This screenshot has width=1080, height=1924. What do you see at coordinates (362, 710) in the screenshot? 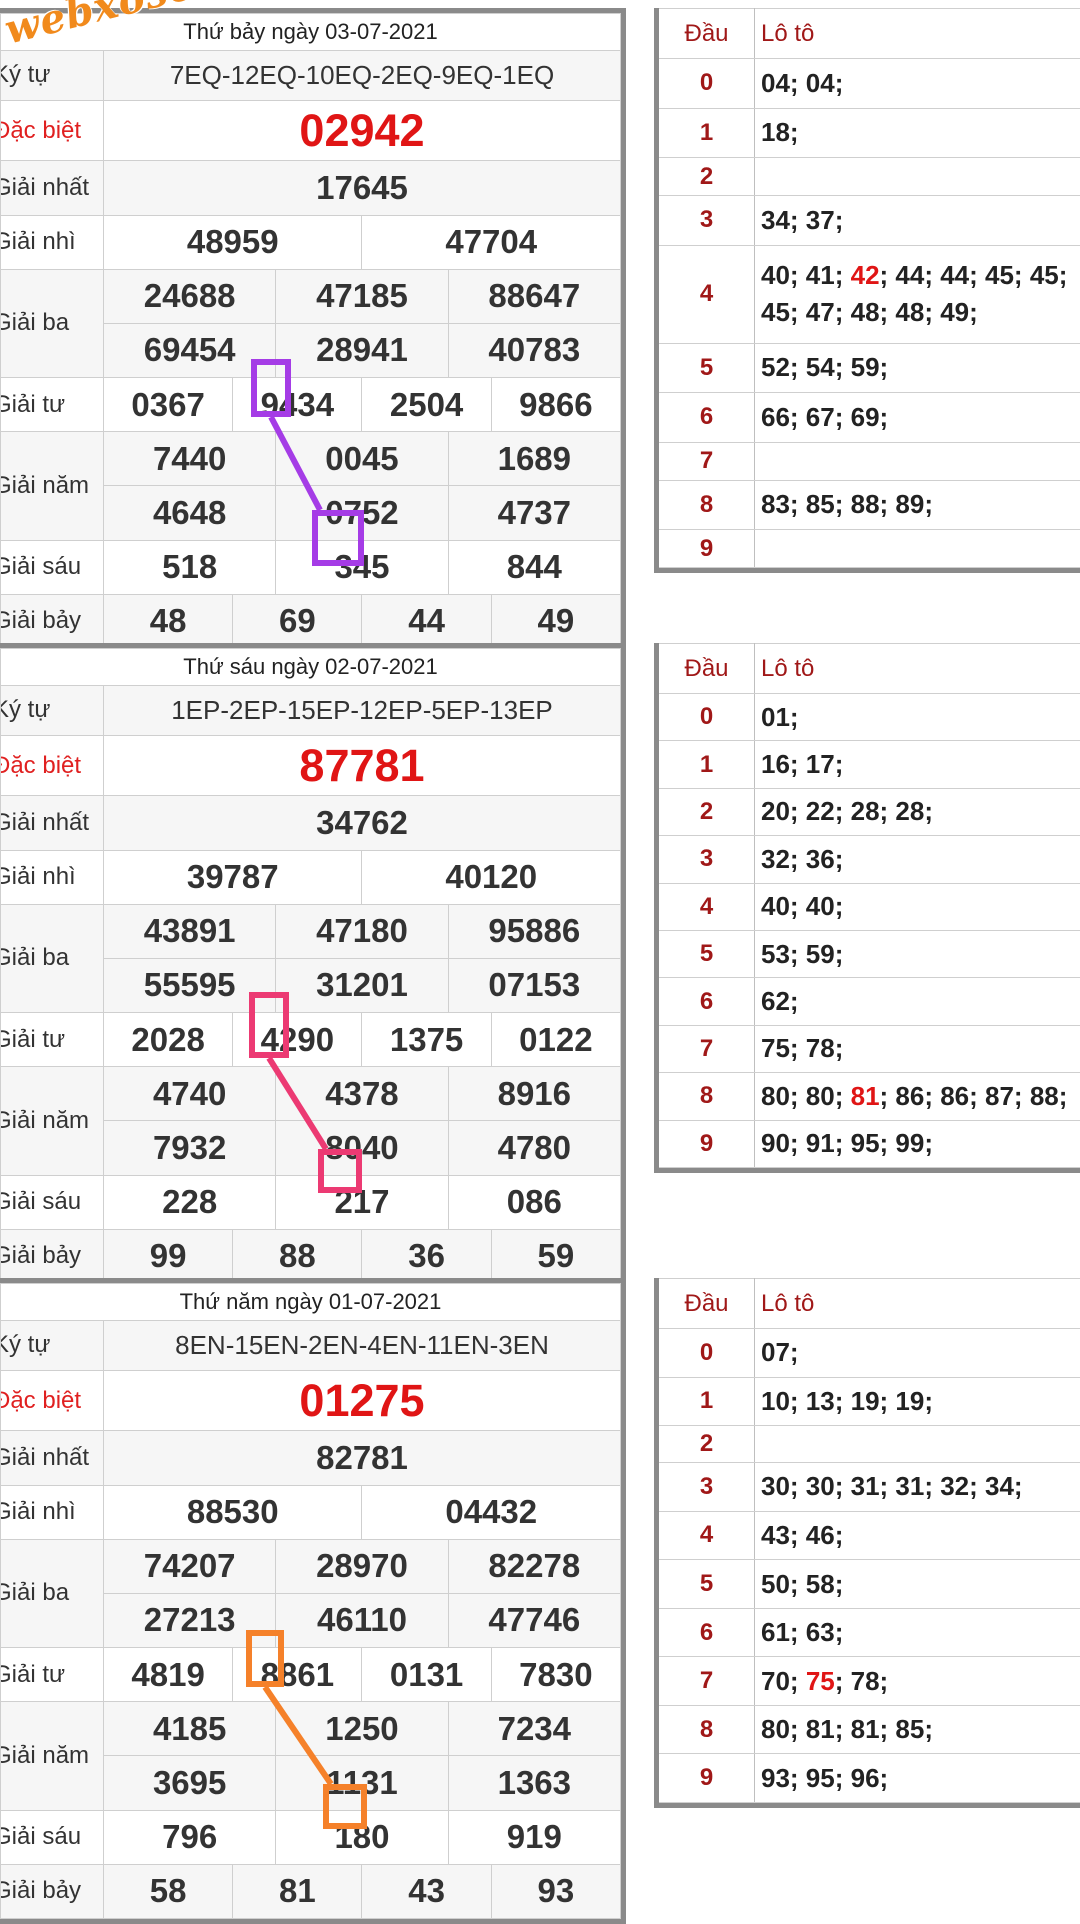
I see `draw-code: 1EP-2EP-15EP-12EP-5EP-13EP` at bounding box center [362, 710].